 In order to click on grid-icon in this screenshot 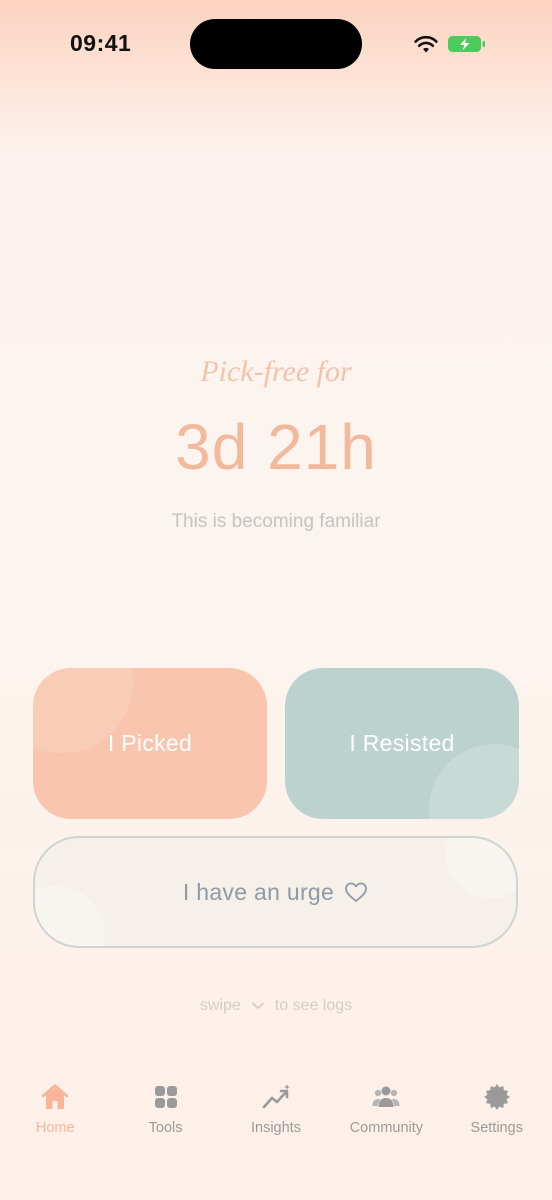, I will do `click(165, 1097)`.